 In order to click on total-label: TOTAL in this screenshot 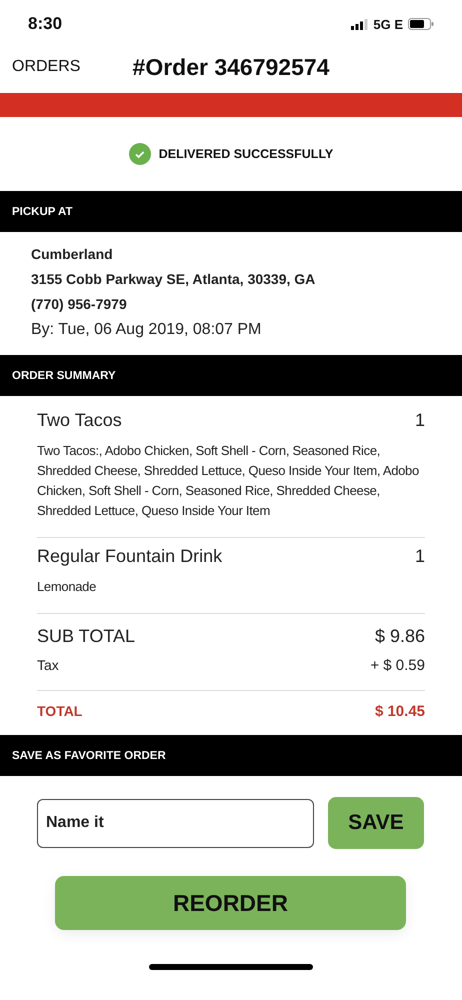, I will do `click(59, 711)`.